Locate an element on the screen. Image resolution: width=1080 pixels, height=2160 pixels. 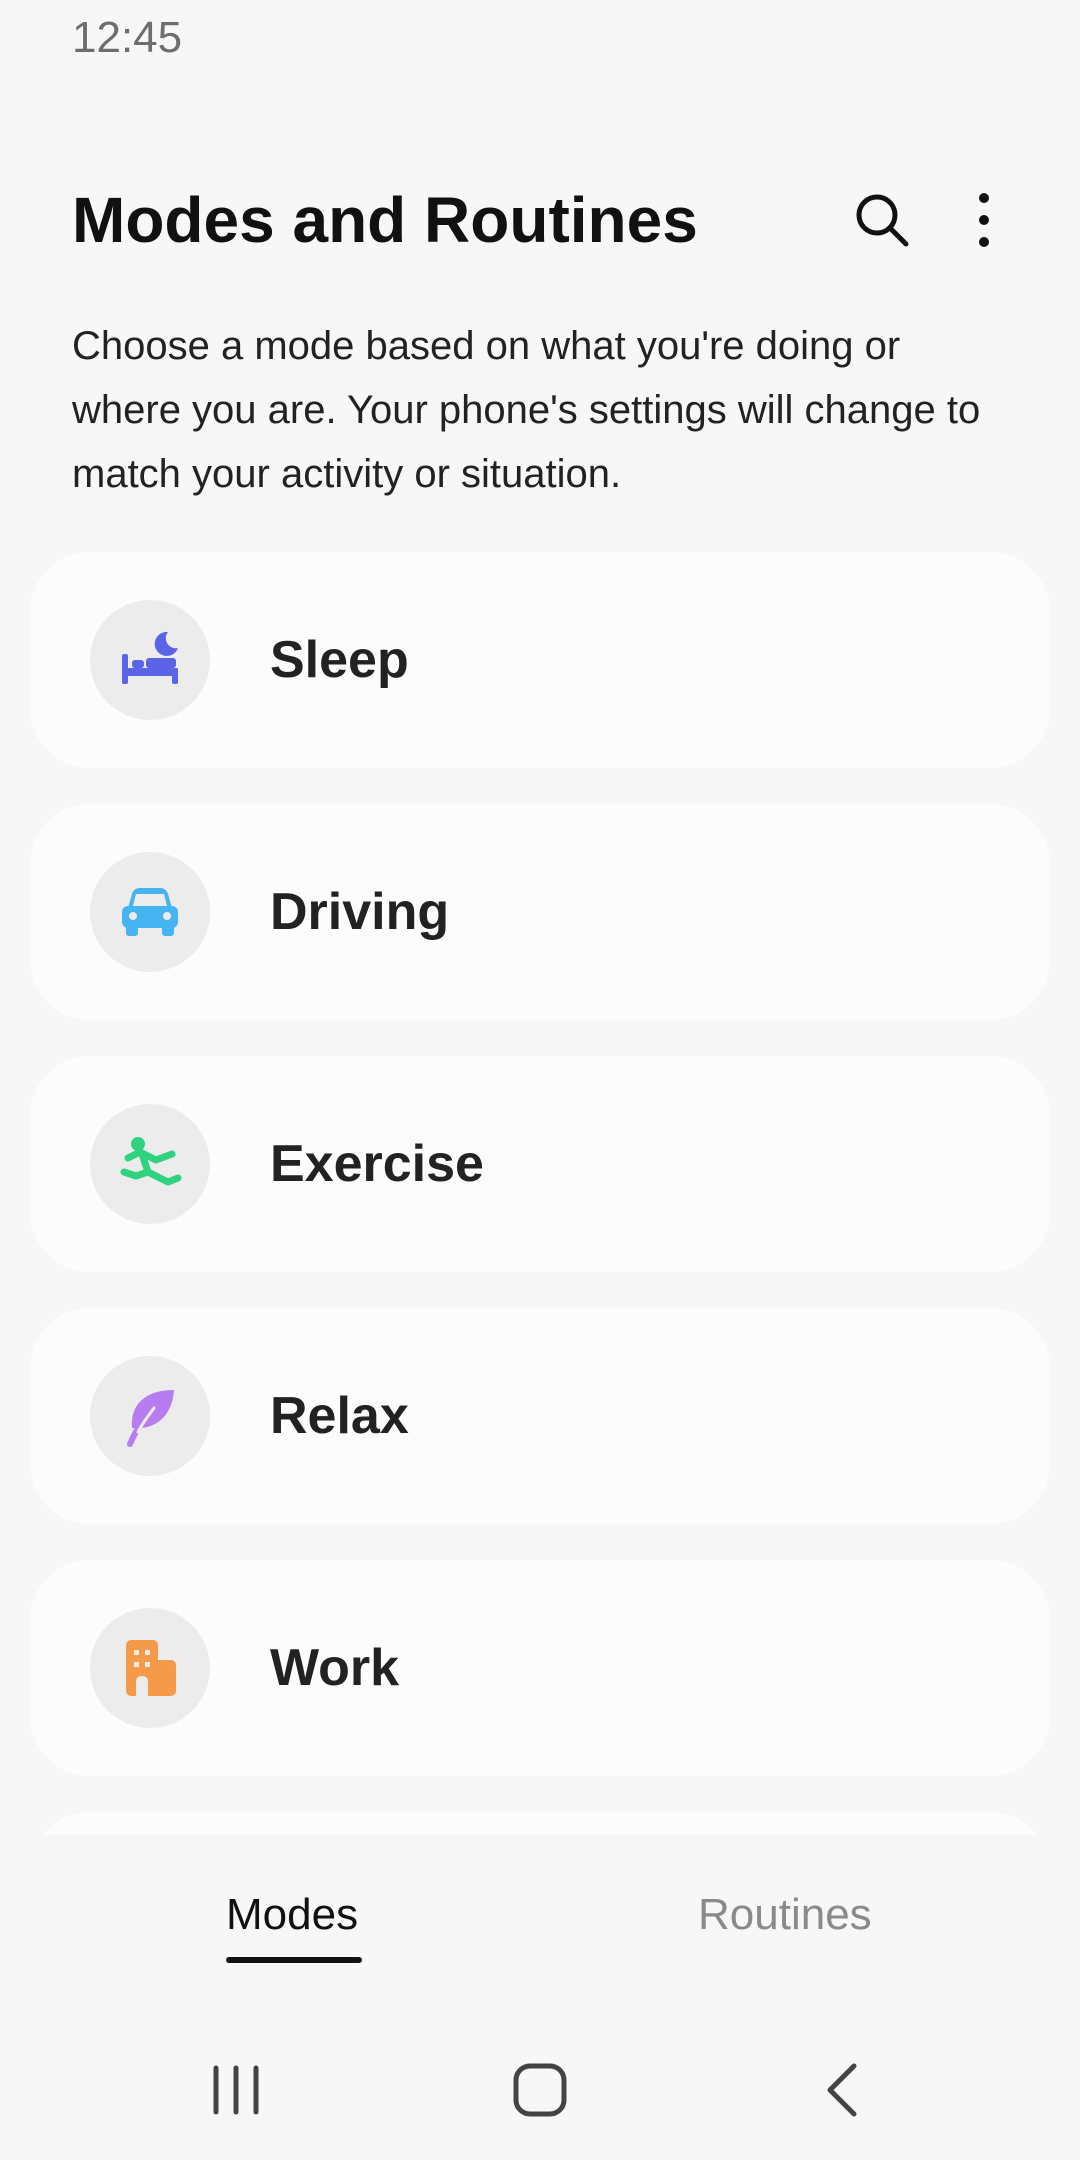
mode-card-sleep: Sleep is located at coordinates (540, 660).